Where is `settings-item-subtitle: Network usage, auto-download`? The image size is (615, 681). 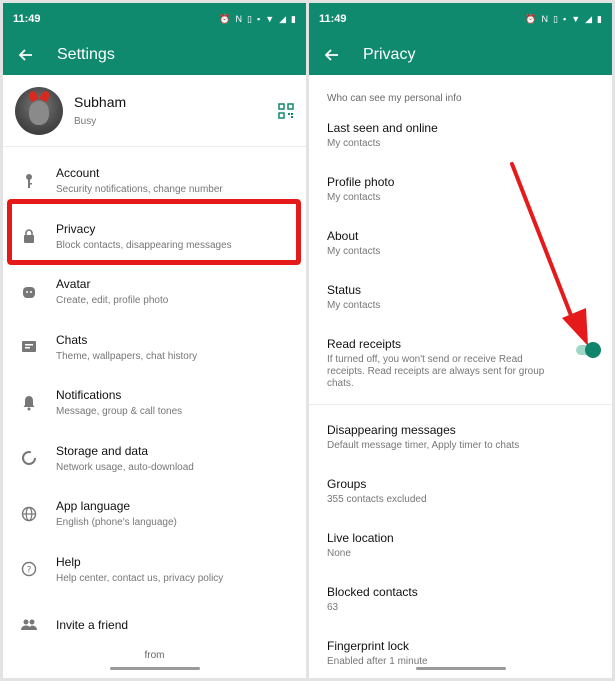
settings-item-subtitle: Network usage, auto-download is located at coordinates (125, 467).